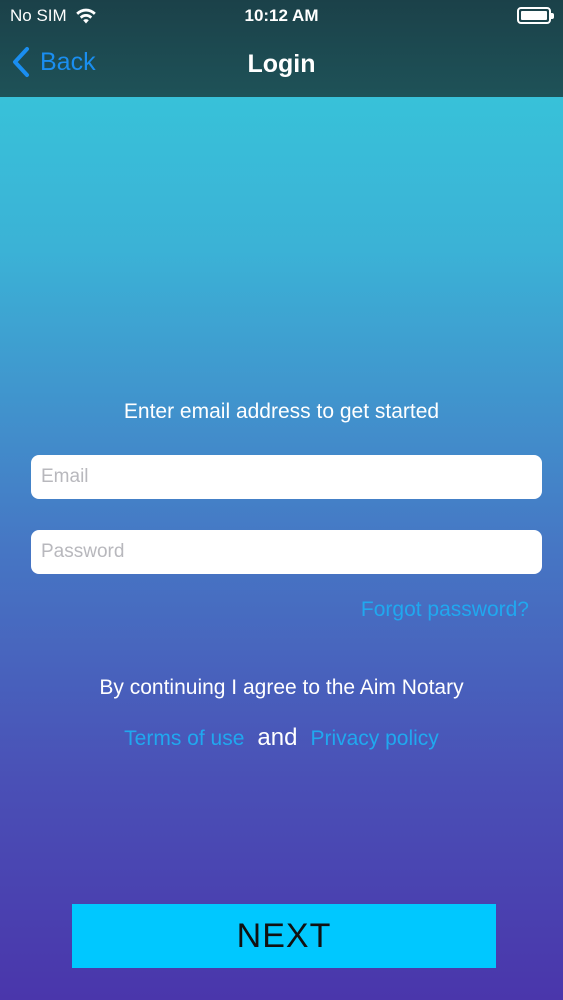 This screenshot has height=1000, width=563. What do you see at coordinates (184, 739) in the screenshot?
I see `terms-of-use-link: Terms of use` at bounding box center [184, 739].